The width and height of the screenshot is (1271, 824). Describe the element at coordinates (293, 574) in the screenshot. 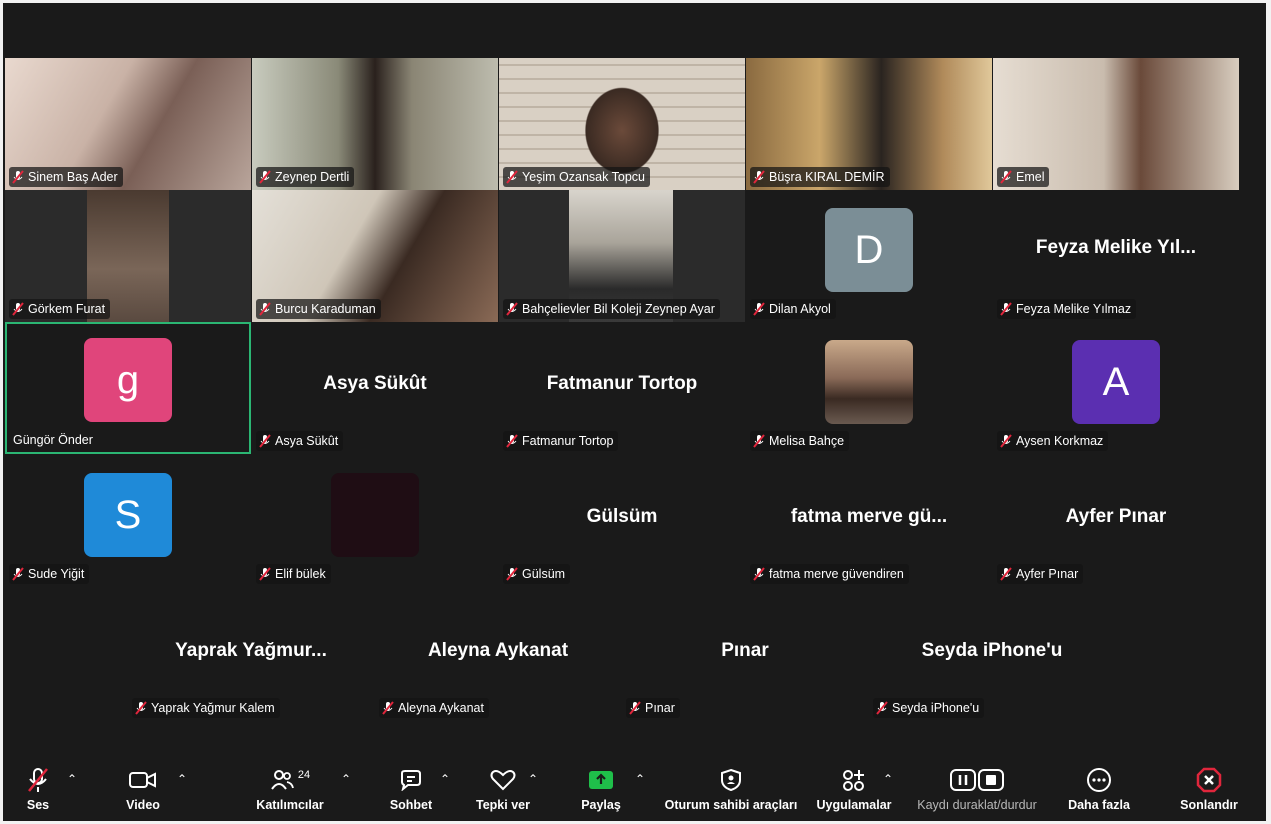

I see `participant-name-label: Elif bülek` at that location.